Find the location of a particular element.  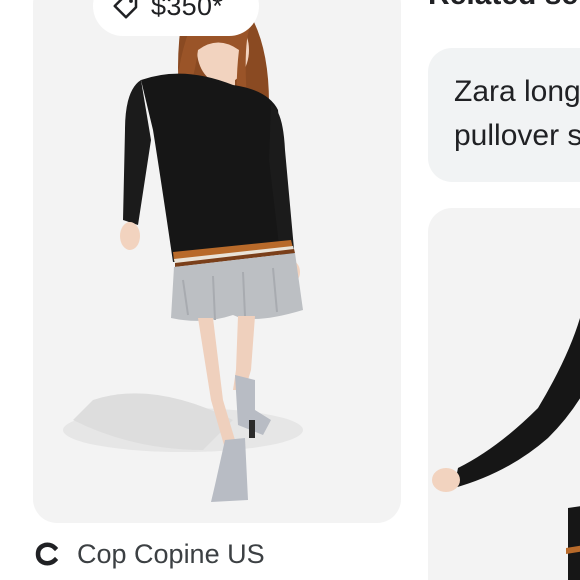

related-search-chip: Zara long pullover s is located at coordinates (504, 115).